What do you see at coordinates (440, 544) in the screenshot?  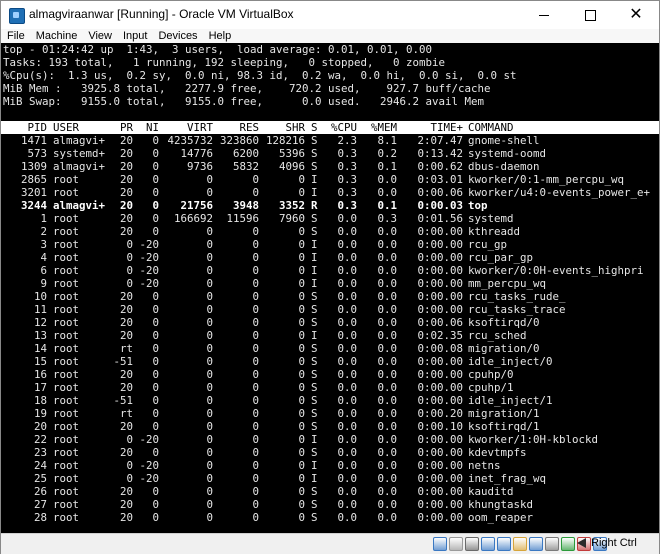 I see `hard-disk-icon` at bounding box center [440, 544].